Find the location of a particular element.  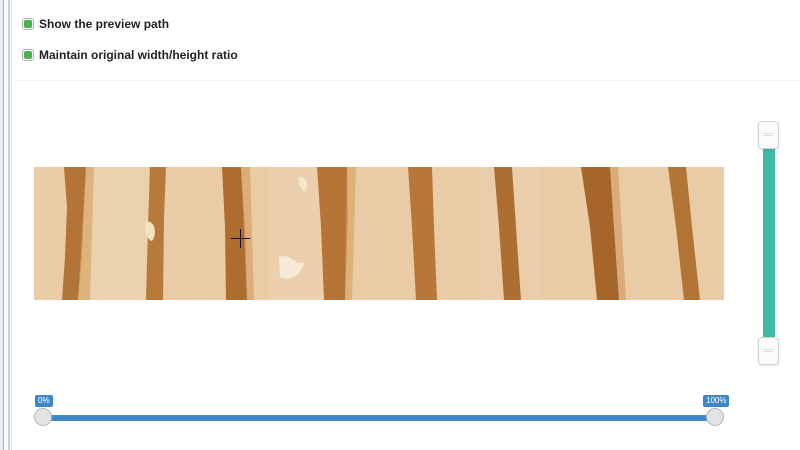

section-divider is located at coordinates (407, 80).